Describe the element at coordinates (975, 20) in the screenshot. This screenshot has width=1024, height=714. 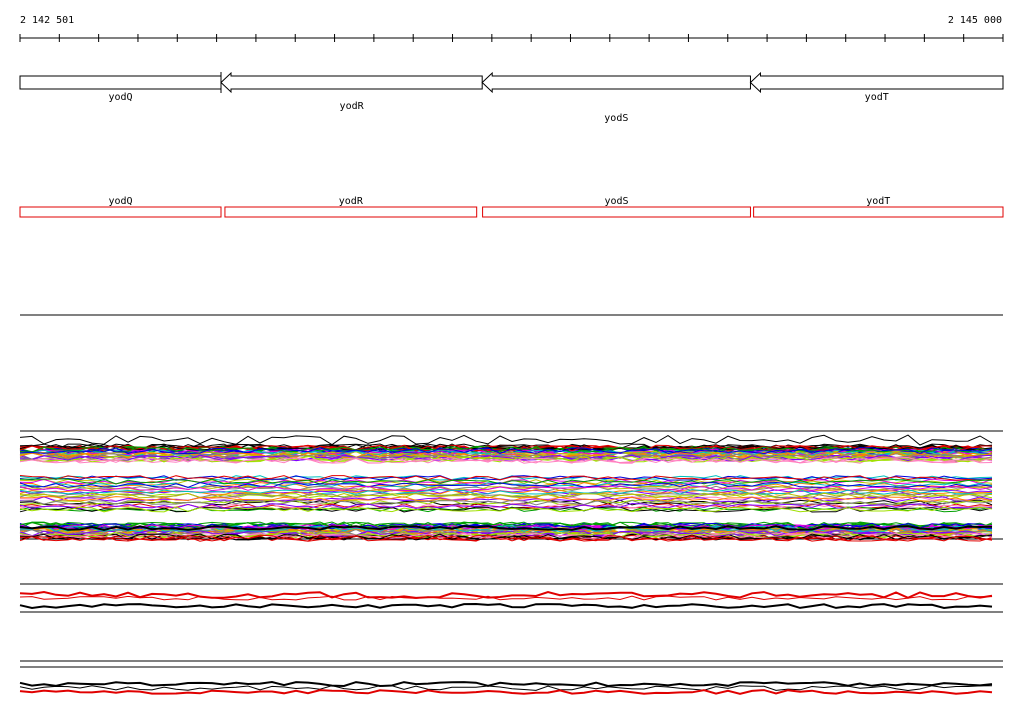
I see `ruler-end-label: 2 145 000` at that location.